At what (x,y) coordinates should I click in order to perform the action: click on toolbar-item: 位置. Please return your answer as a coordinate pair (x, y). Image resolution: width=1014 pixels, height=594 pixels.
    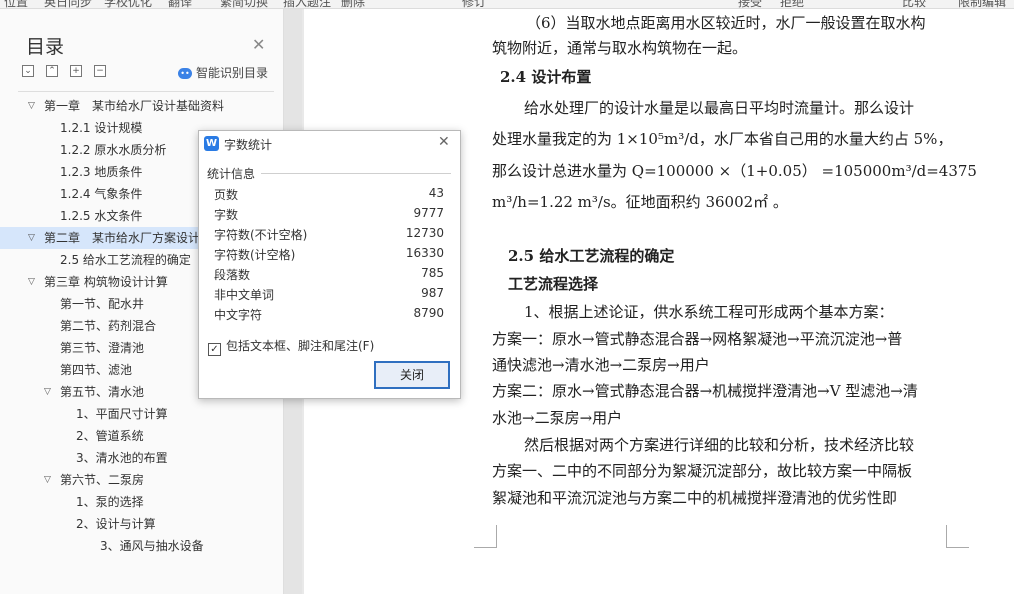
    Looking at the image, I should click on (16, 4).